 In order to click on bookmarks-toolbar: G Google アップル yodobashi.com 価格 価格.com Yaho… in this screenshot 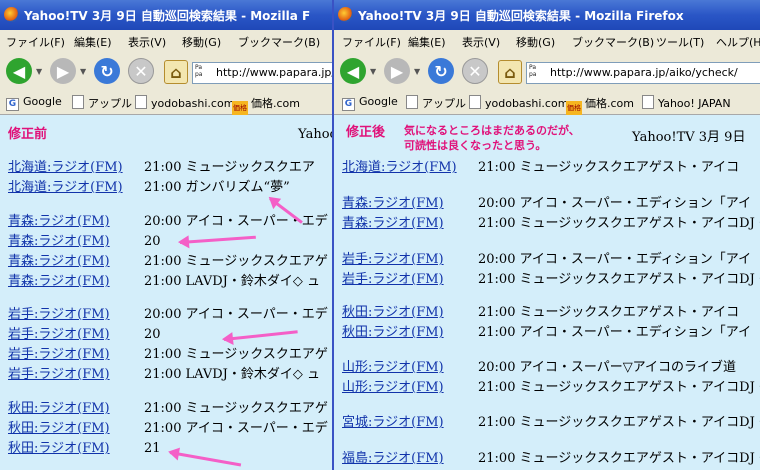, I will do `click(547, 102)`.